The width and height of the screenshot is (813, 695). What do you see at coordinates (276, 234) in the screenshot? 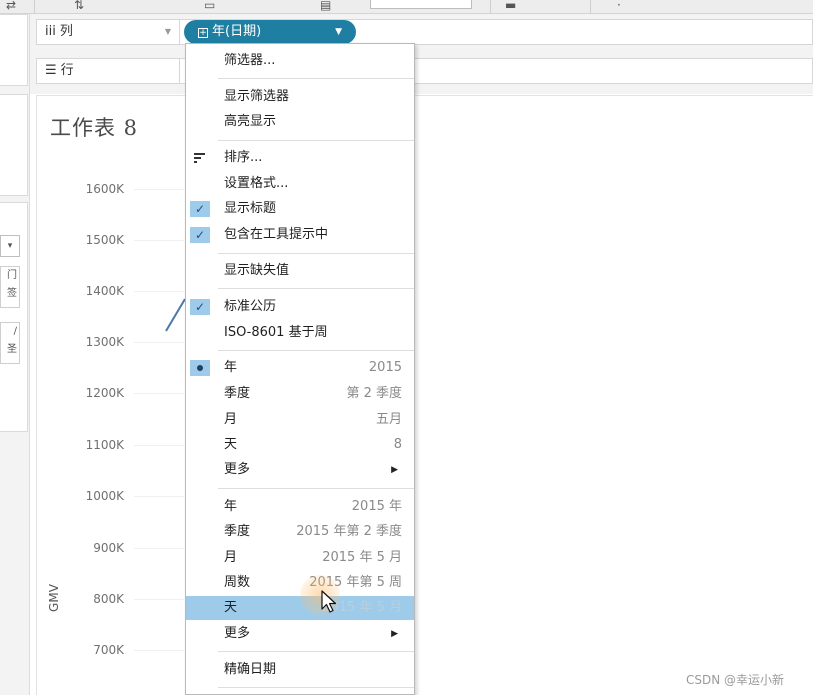
I see `menu-item-label: 包含在工具提示中` at bounding box center [276, 234].